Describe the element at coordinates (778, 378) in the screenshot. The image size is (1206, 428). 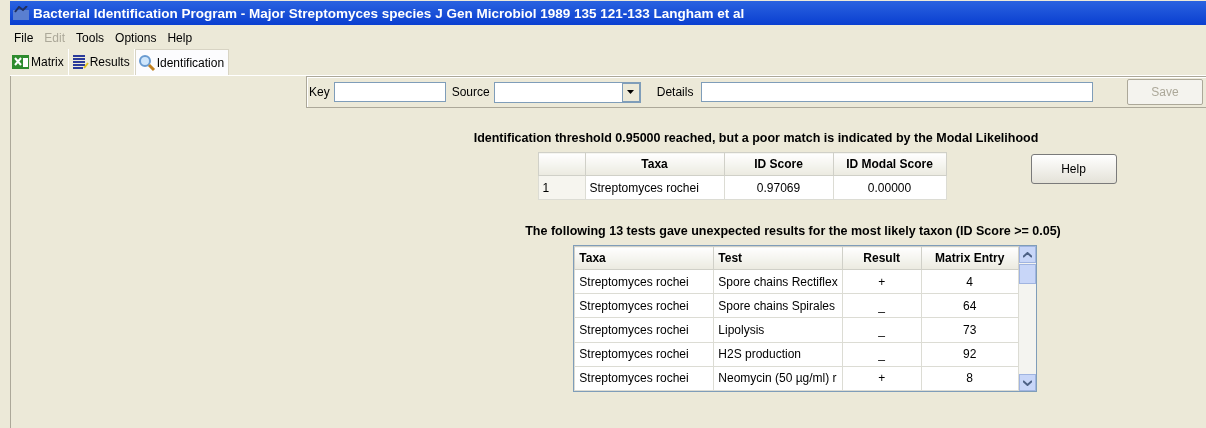
I see `table-cell: Neomycin (50 µg/ml) r` at that location.